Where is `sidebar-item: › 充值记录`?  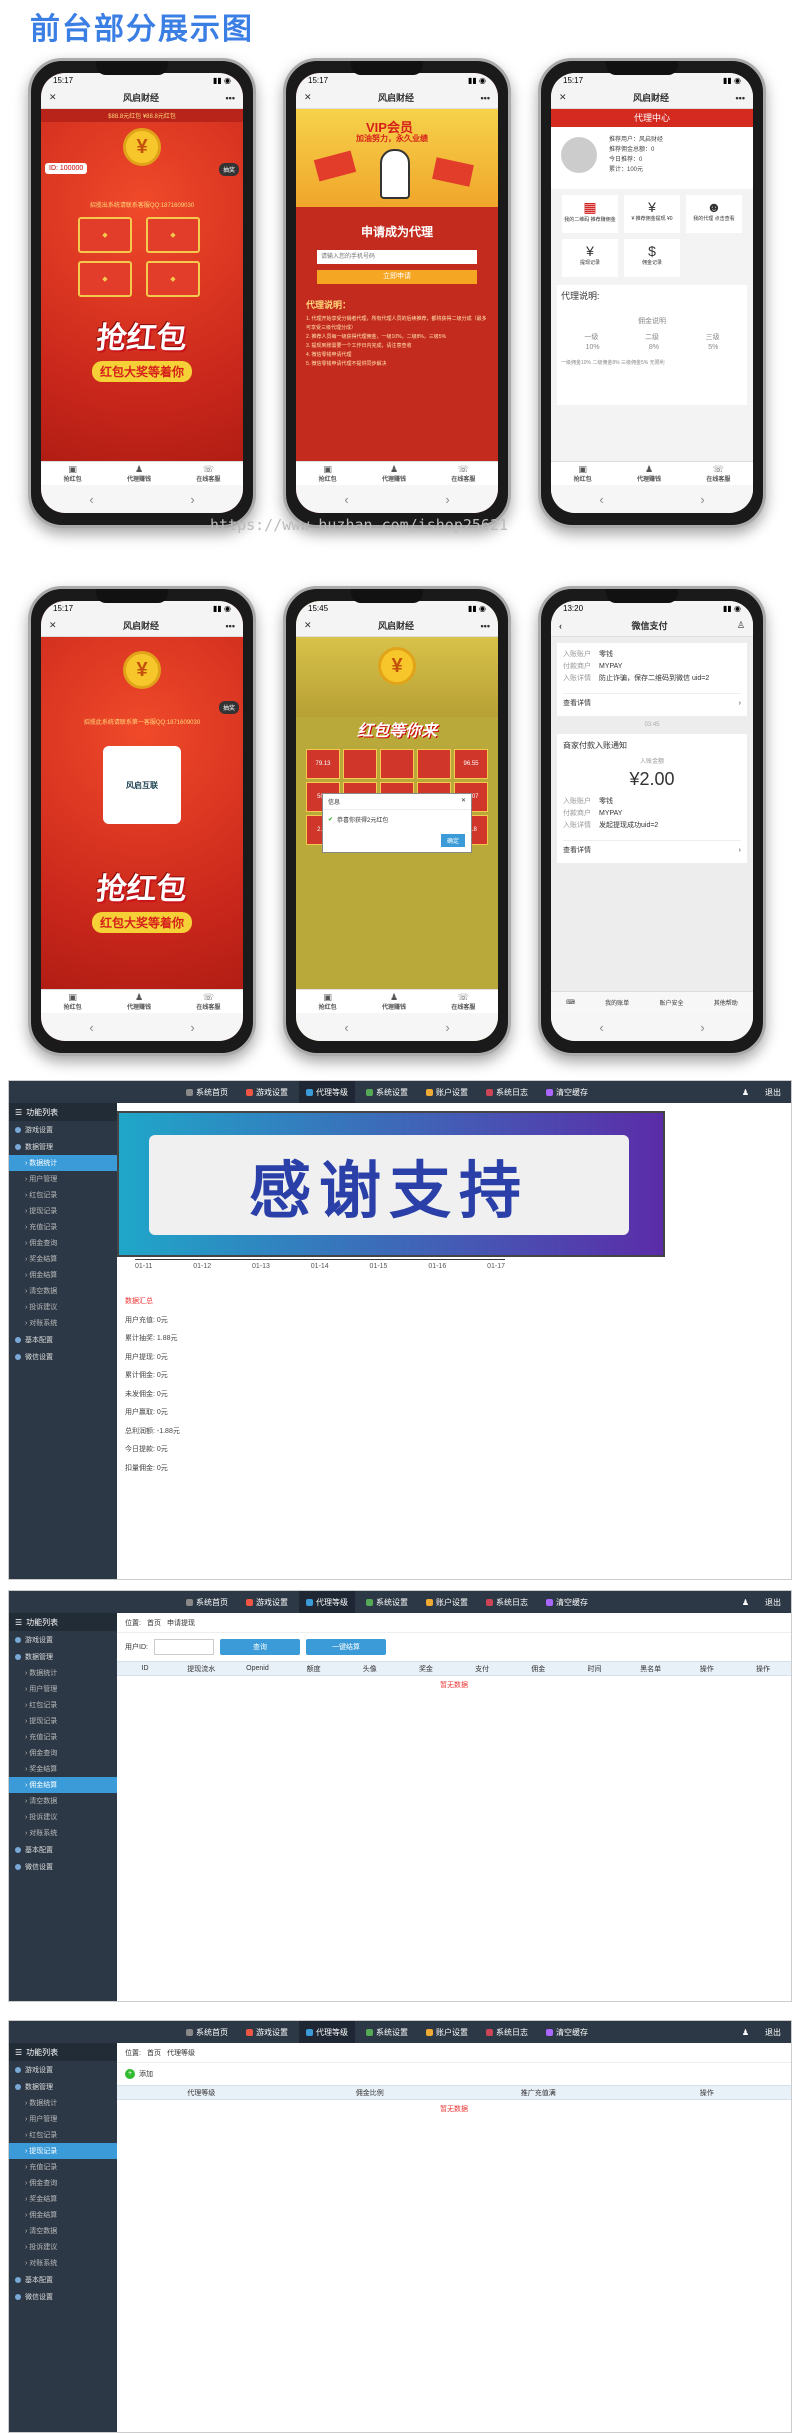
sidebar-item: › 充值记录 is located at coordinates (63, 1227).